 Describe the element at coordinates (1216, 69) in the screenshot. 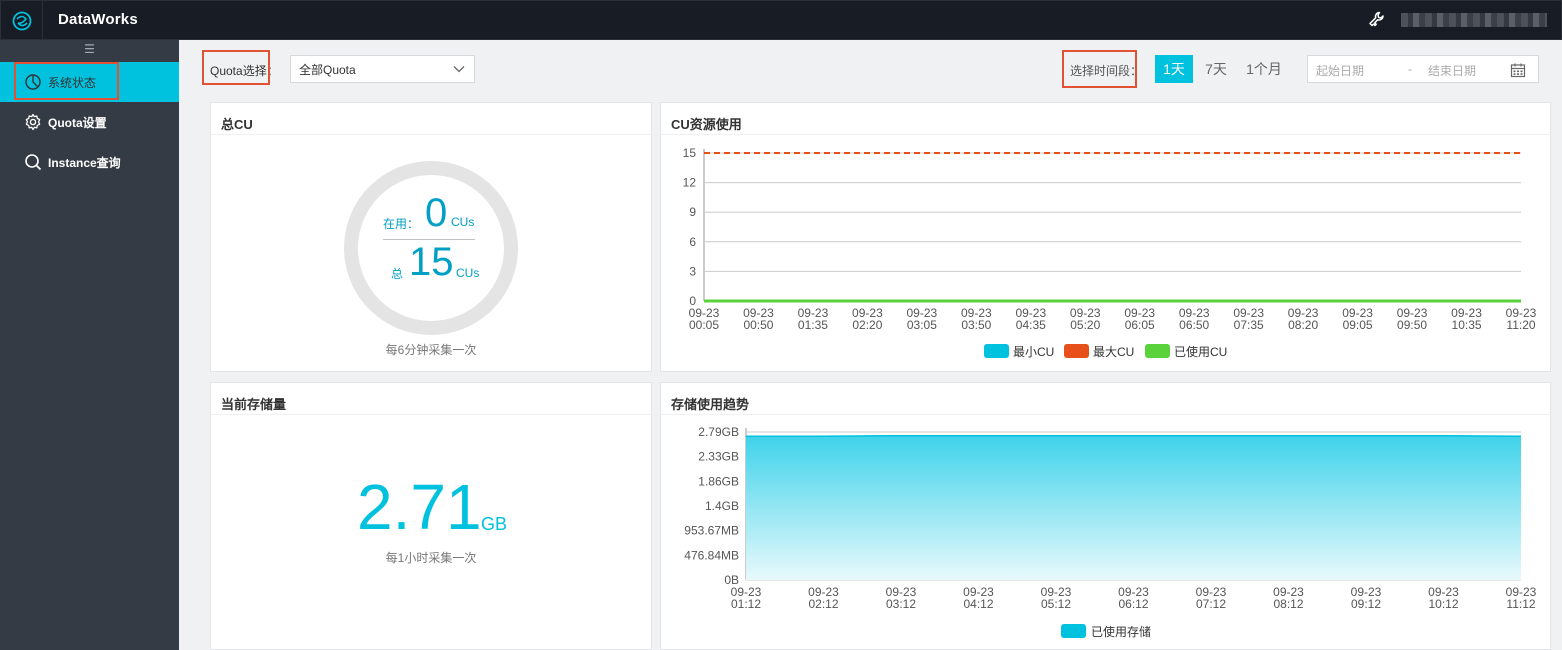

I see `time-option-7-days: 7天` at that location.